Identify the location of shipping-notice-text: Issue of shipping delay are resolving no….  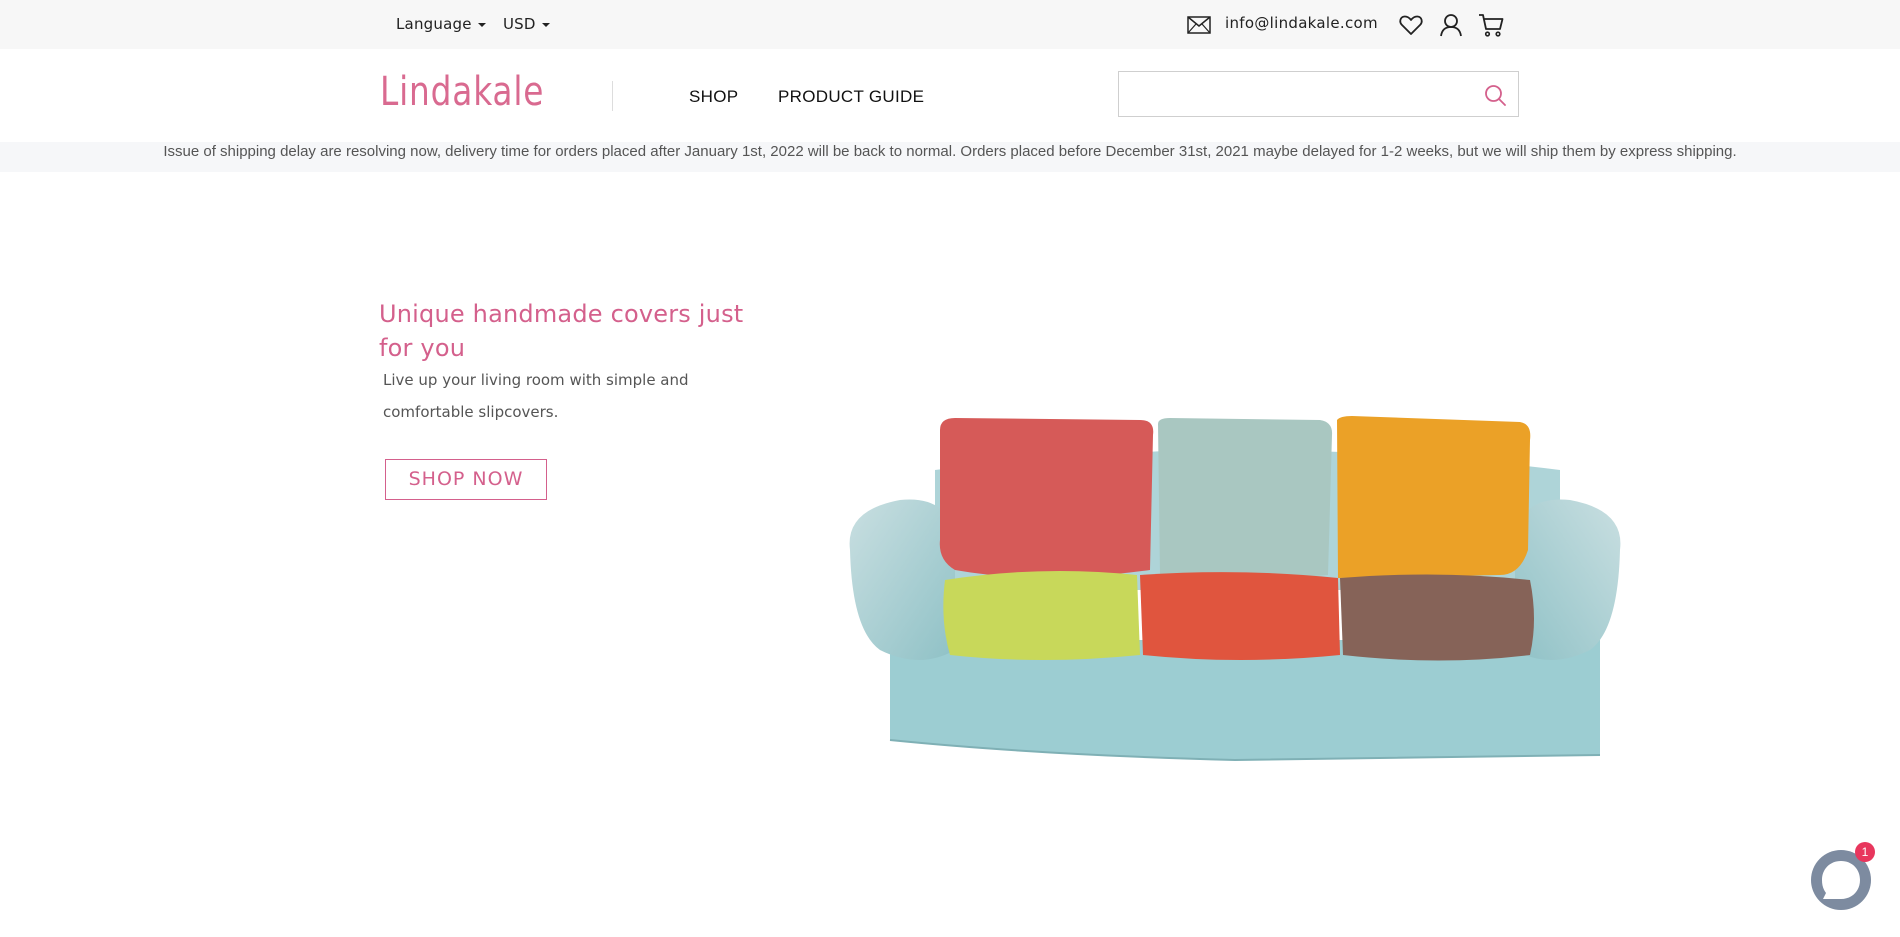
(950, 151).